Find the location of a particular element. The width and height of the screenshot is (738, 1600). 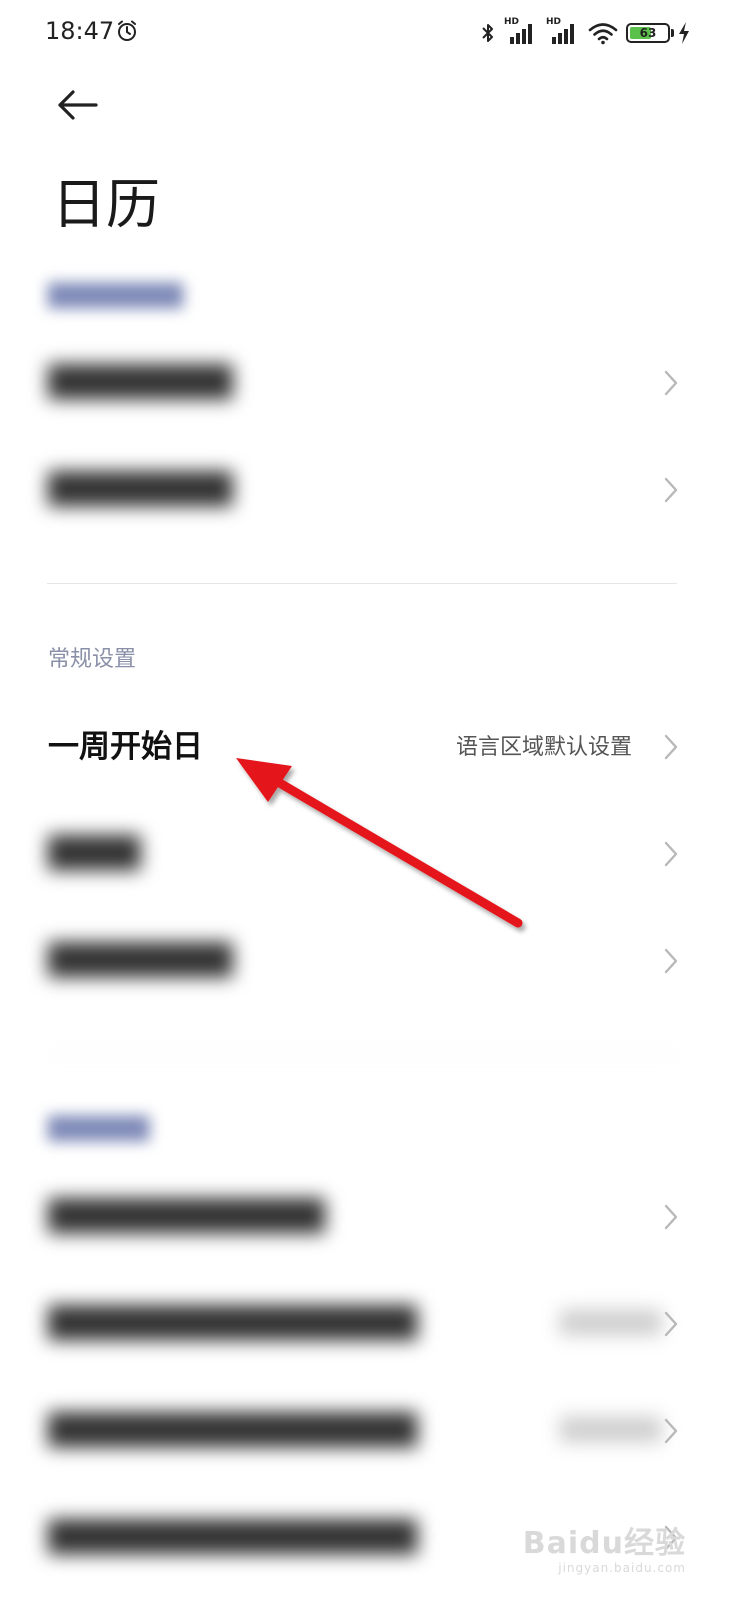

blurred-setting-row: ████████████ is located at coordinates (369, 1217).